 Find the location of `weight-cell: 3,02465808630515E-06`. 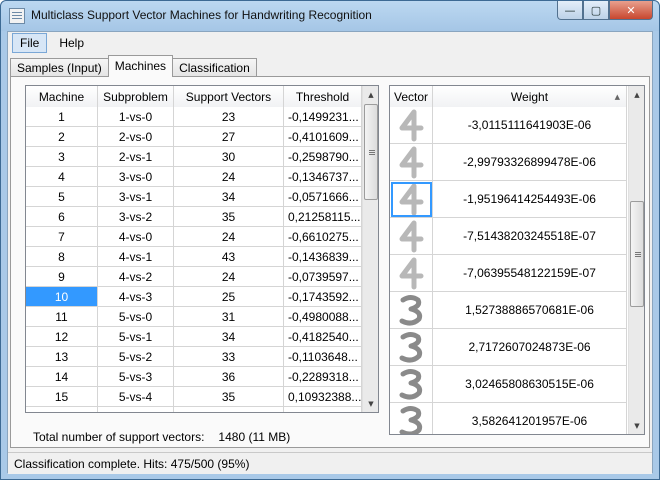

weight-cell: 3,02465808630515E-06 is located at coordinates (530, 384).